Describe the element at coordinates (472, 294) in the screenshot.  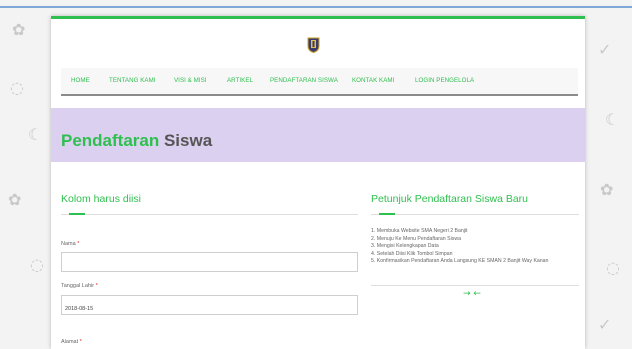
I see `arrows-icon: → ←` at that location.